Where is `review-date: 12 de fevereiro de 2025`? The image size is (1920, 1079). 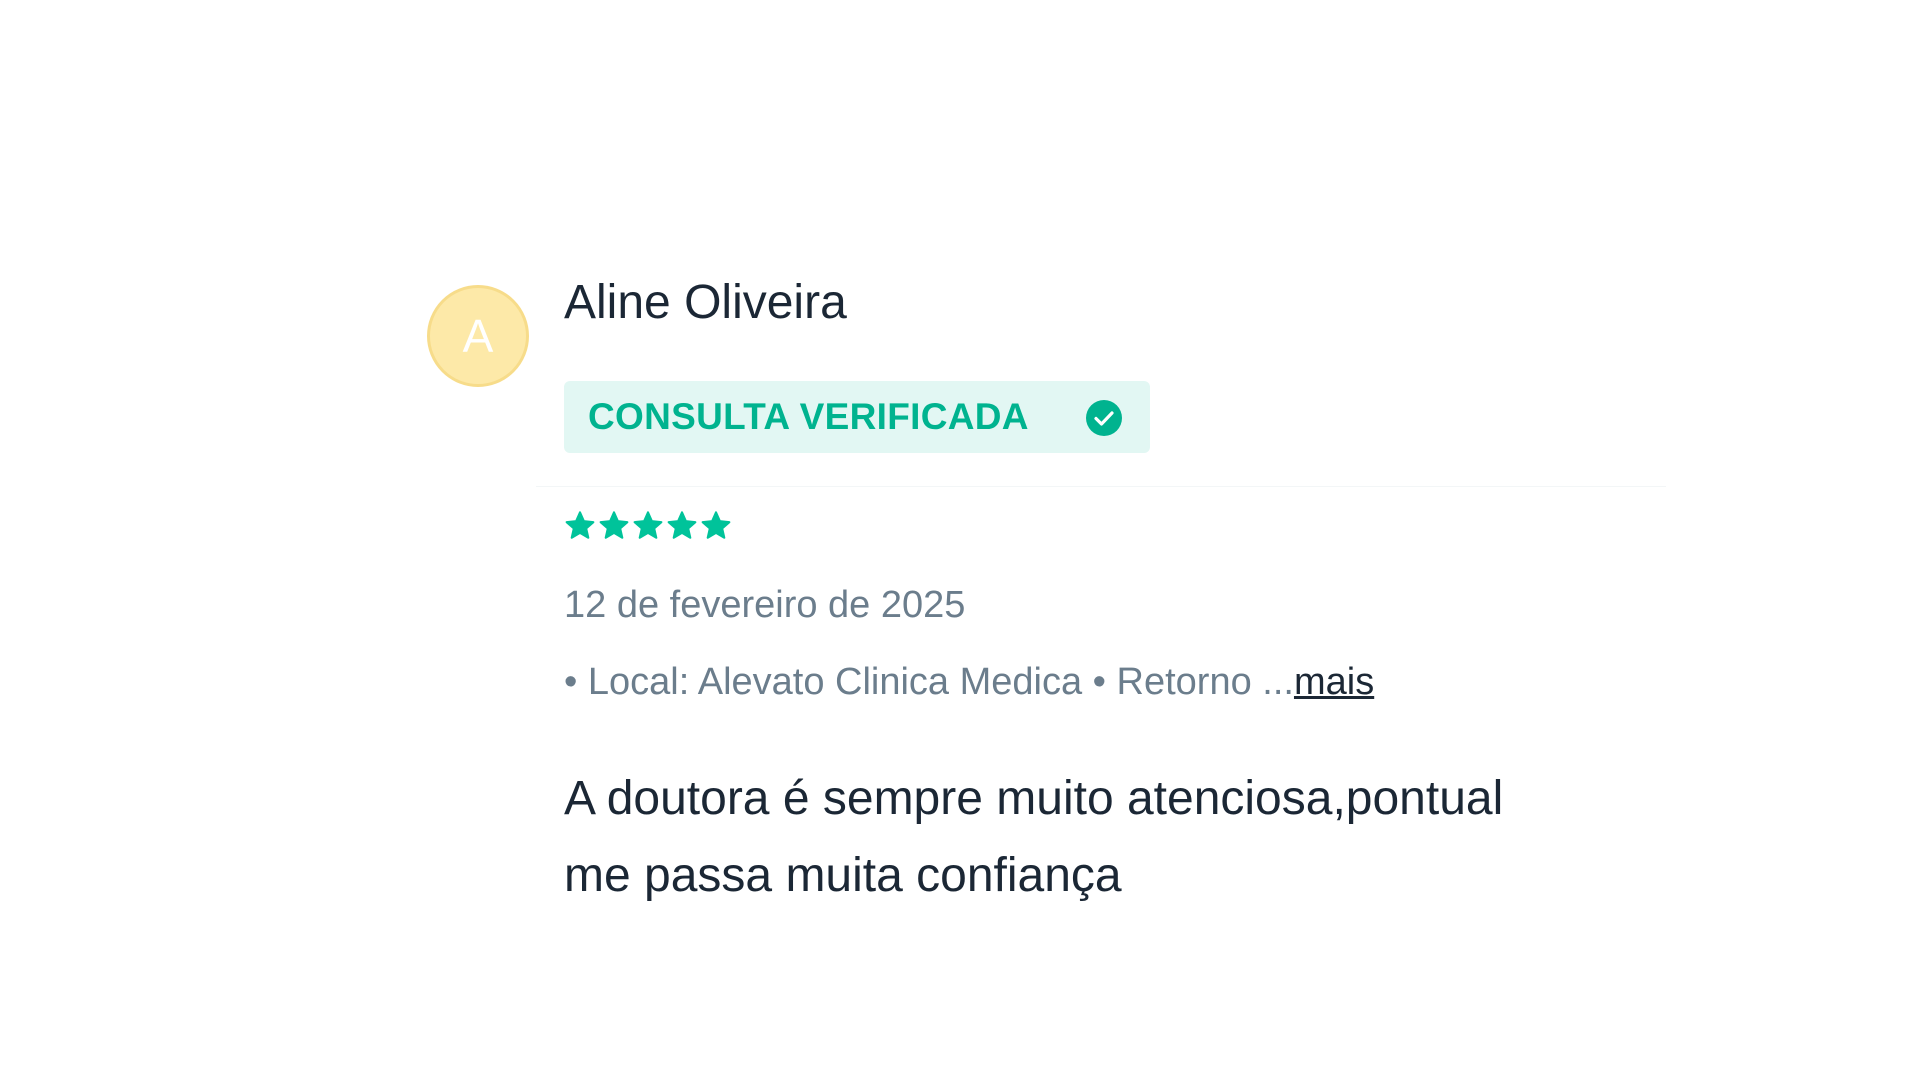 review-date: 12 de fevereiro de 2025 is located at coordinates (765, 605).